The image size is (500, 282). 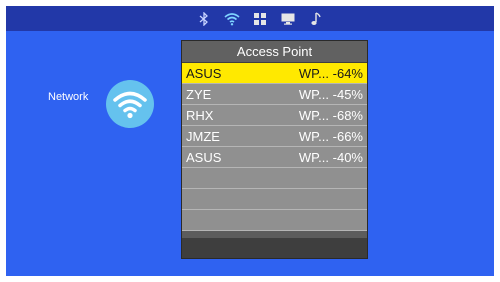 What do you see at coordinates (274, 157) in the screenshot?
I see `access-point-row: ASUS WP... -40%` at bounding box center [274, 157].